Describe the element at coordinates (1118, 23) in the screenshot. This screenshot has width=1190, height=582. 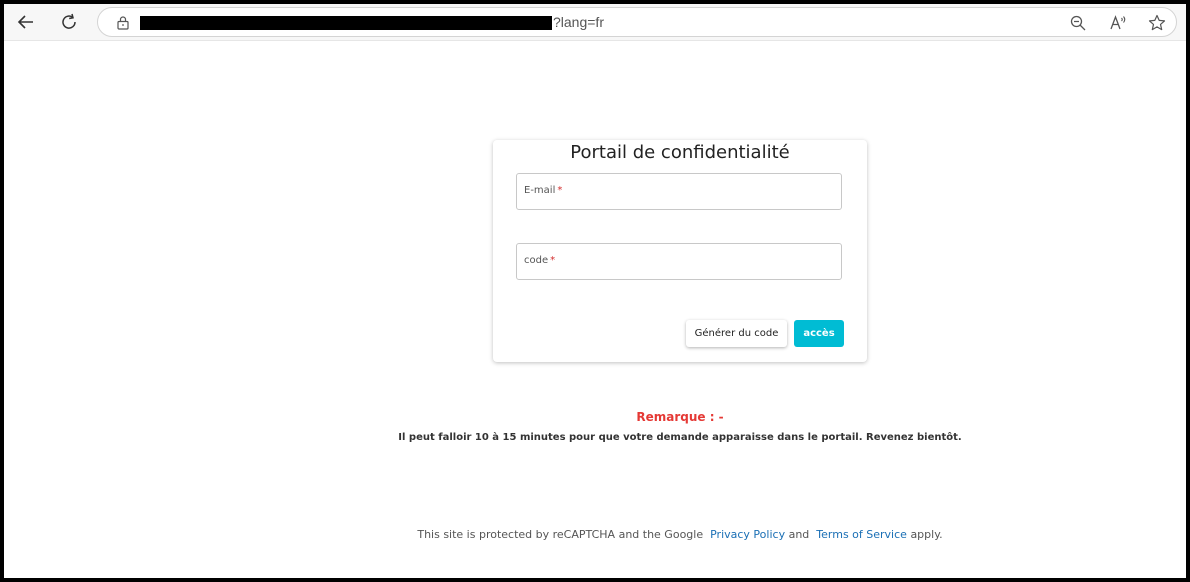
I see `read-aloud-icon` at that location.